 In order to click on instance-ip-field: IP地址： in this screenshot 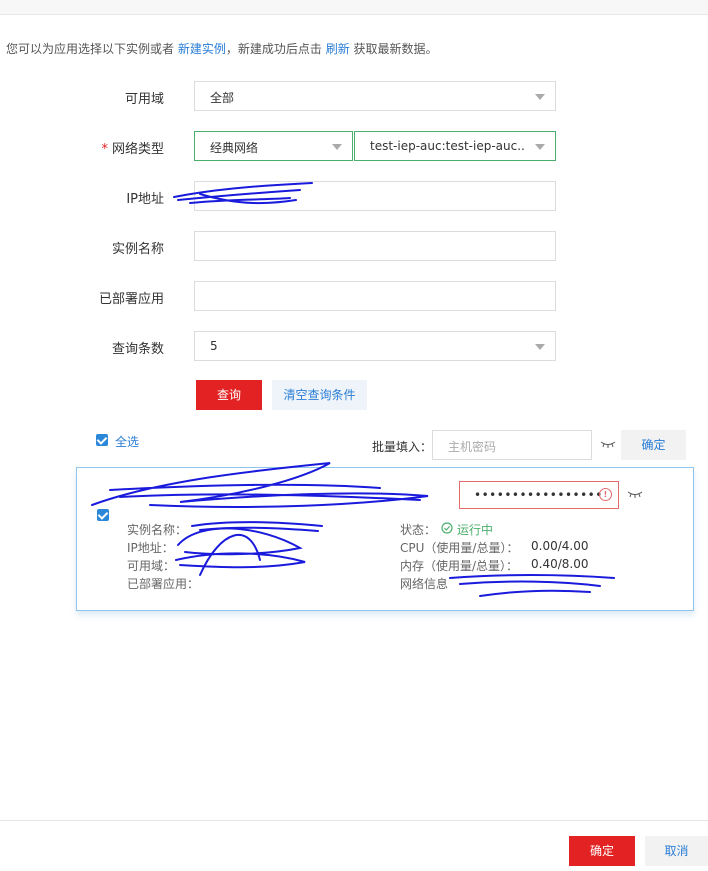, I will do `click(150, 548)`.